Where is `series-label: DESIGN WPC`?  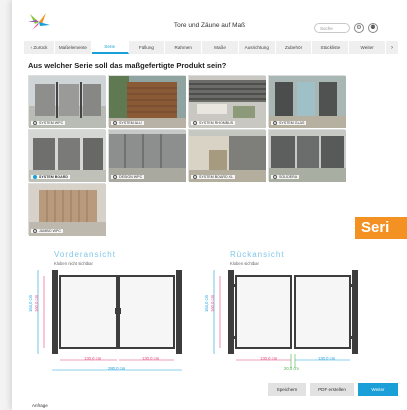 series-label: DESIGN WPC is located at coordinates (131, 177).